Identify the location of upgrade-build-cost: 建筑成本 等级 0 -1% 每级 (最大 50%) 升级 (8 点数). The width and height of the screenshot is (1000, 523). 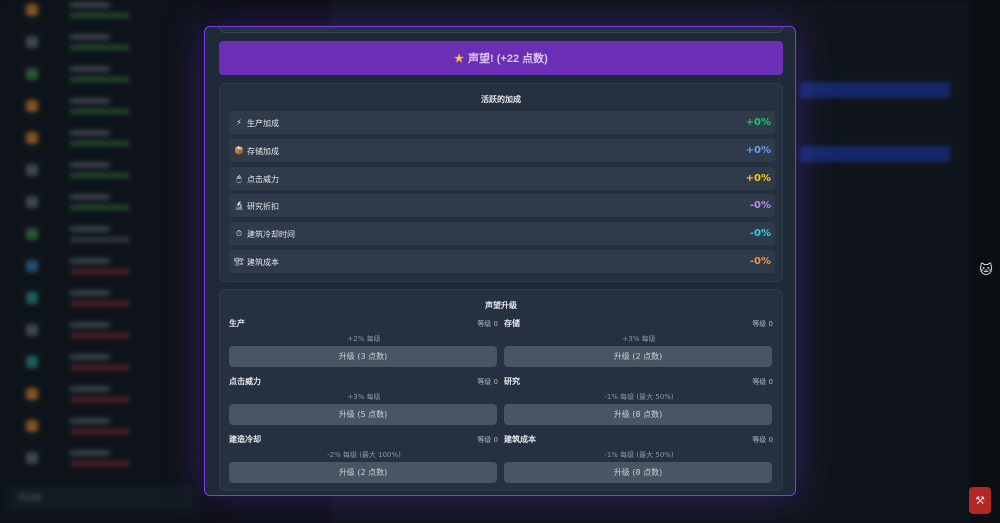
(639, 460).